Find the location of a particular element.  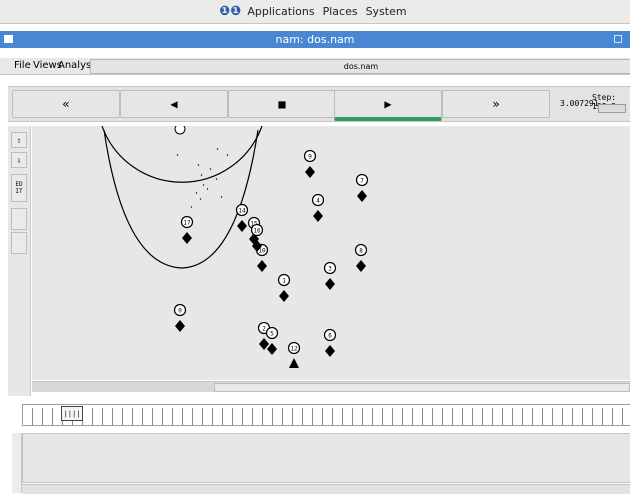

step-slider is located at coordinates (612, 108).